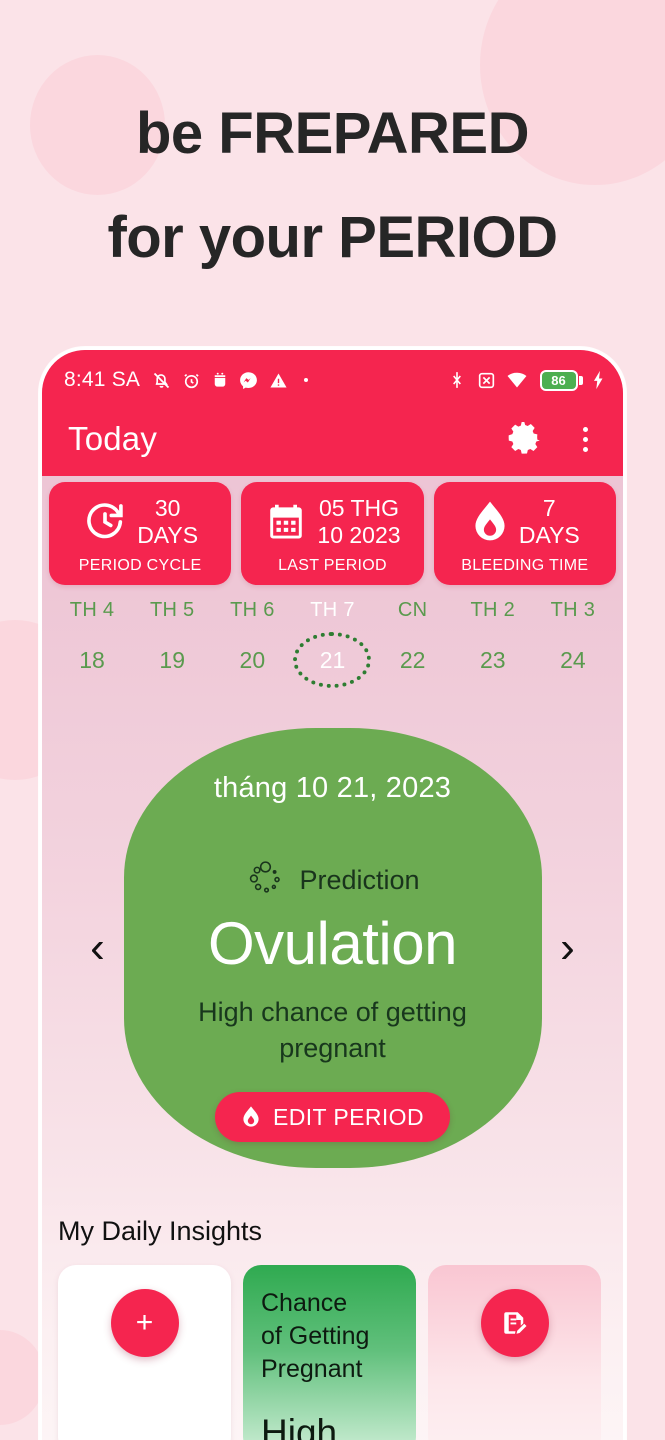  I want to click on day-column-22: CN 22, so click(413, 643).